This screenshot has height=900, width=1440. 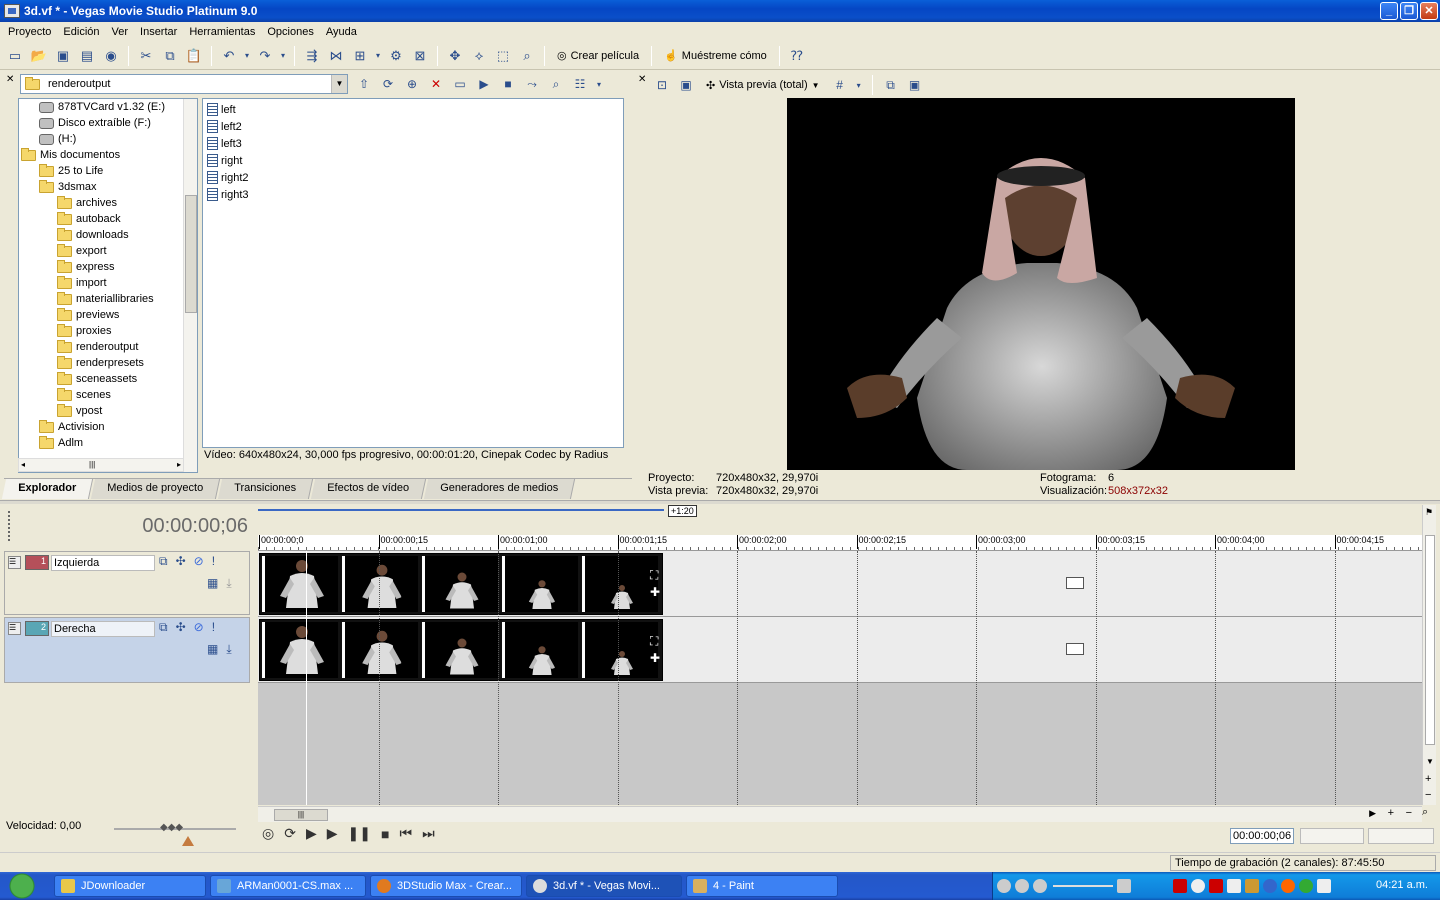 What do you see at coordinates (108, 235) in the screenshot?
I see `tree-item: downloads` at bounding box center [108, 235].